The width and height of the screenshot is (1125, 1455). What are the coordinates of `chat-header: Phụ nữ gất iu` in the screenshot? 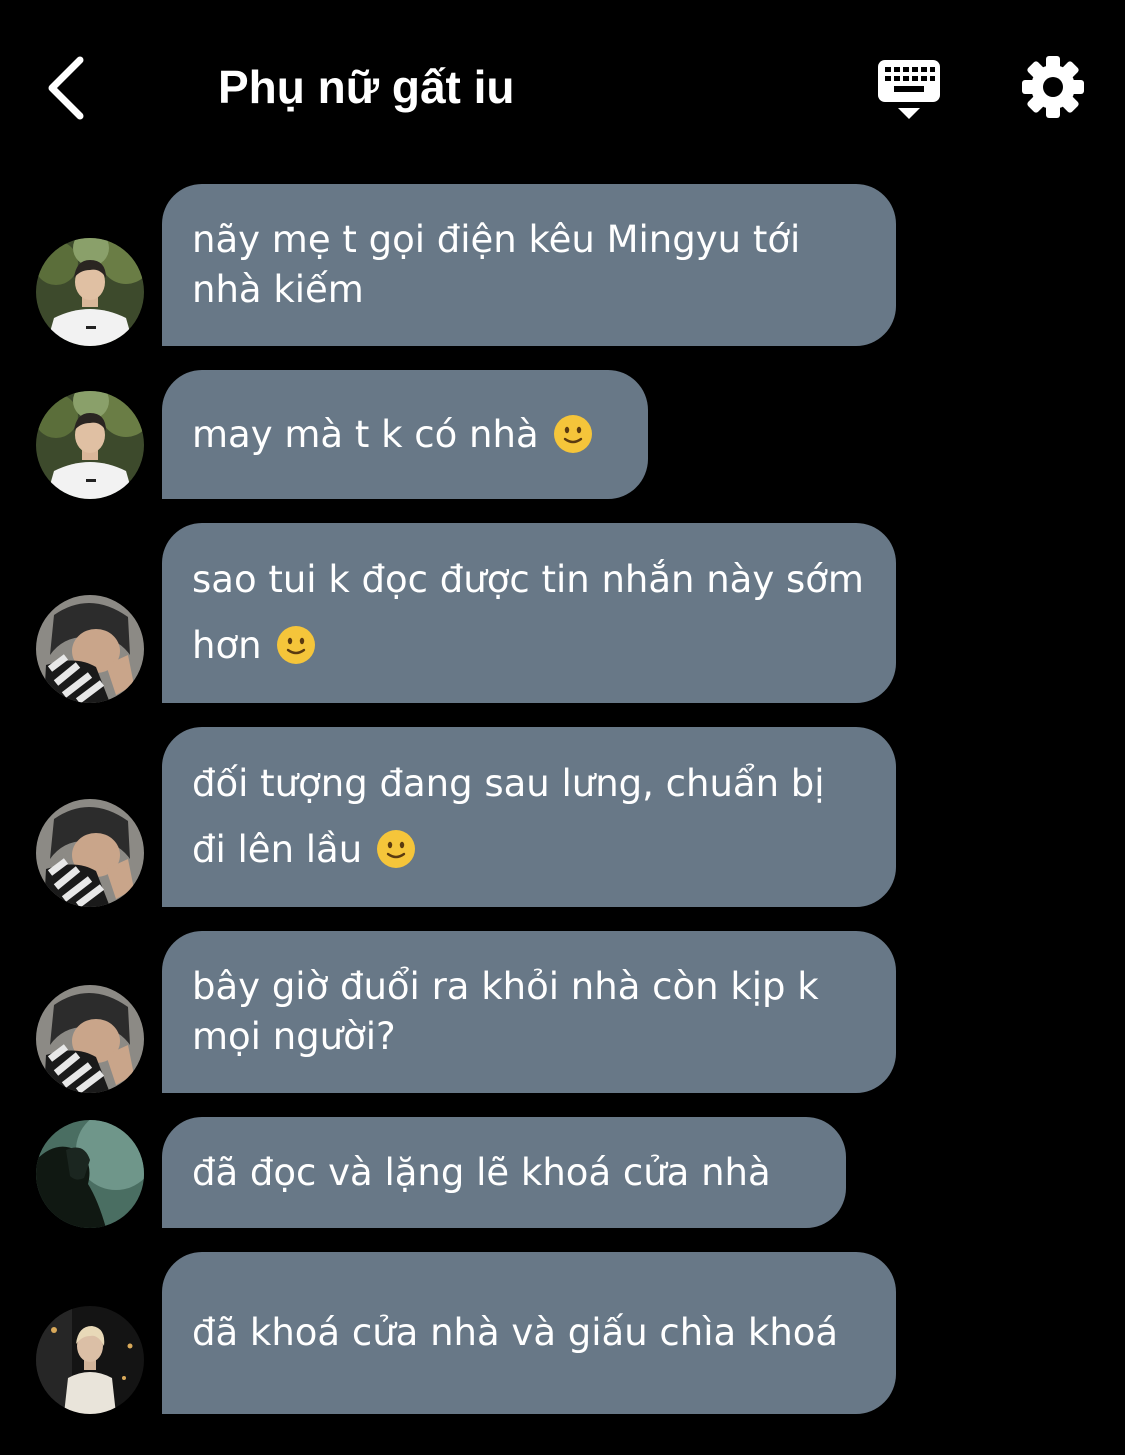 It's located at (562, 85).